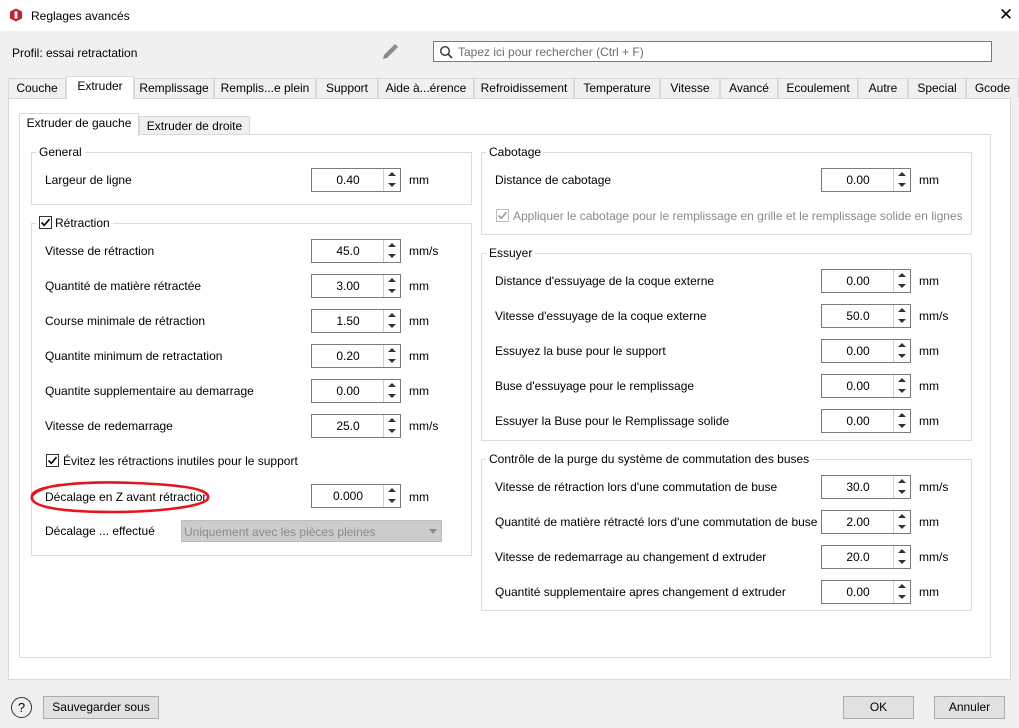  Describe the element at coordinates (348, 286) in the screenshot. I see `spin-value: 3.00` at that location.